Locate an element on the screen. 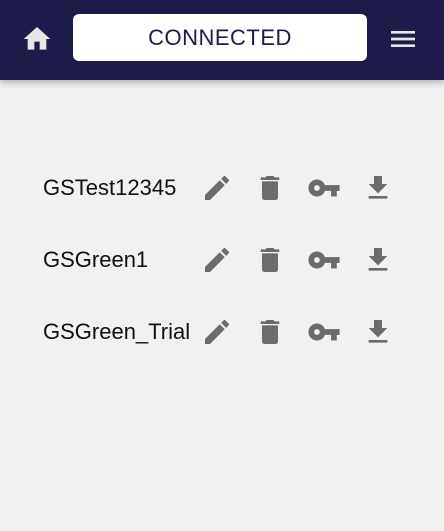 The width and height of the screenshot is (444, 531). list-item: GSGreen_Trial is located at coordinates (222, 332).